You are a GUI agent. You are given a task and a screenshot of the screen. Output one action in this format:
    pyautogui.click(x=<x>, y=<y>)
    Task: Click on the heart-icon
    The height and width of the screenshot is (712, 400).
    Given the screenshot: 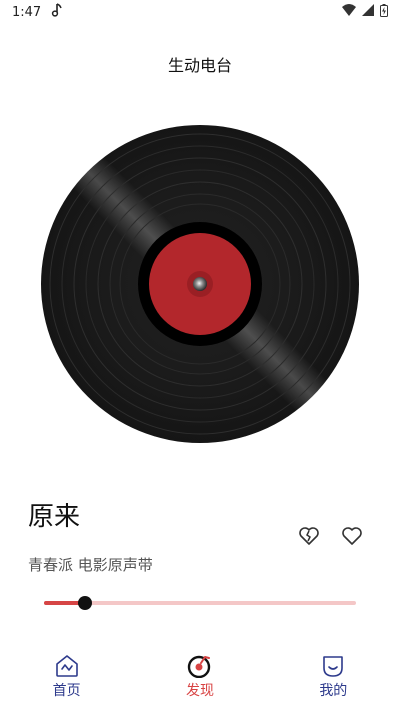 What is the action you would take?
    pyautogui.click(x=352, y=536)
    